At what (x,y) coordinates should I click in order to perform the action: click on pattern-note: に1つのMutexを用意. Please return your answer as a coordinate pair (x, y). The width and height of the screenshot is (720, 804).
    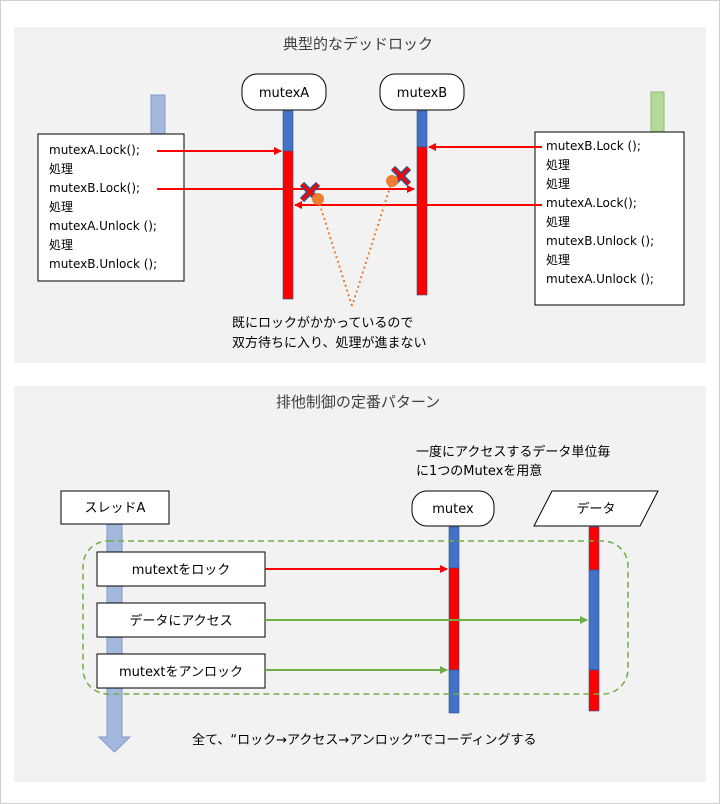
    Looking at the image, I should click on (479, 471).